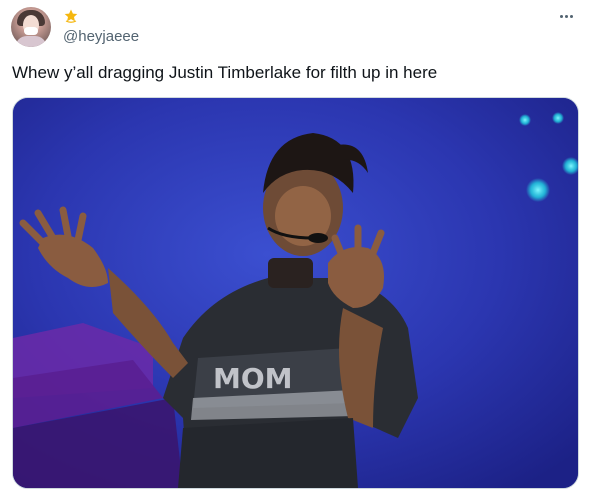 Image resolution: width=595 pixels, height=489 pixels. What do you see at coordinates (31, 31) in the screenshot?
I see `avatar-mask` at bounding box center [31, 31].